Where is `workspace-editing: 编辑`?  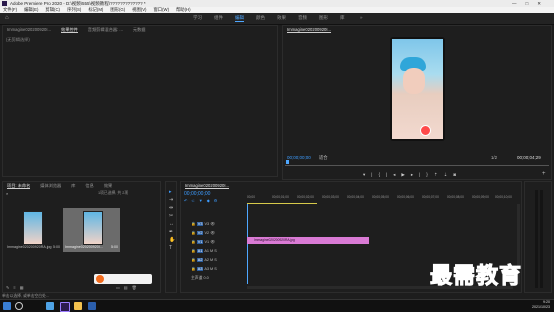
workspace-editing: 编辑 is located at coordinates (239, 18).